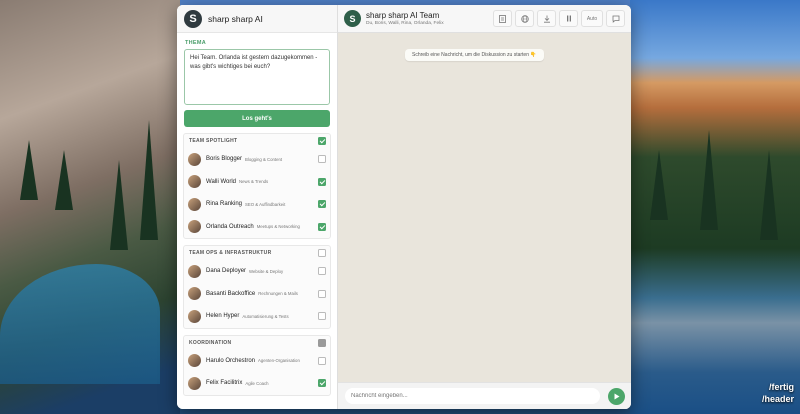 The image size is (800, 414). I want to click on sidebar-header: S sharp sharp AI, so click(257, 19).